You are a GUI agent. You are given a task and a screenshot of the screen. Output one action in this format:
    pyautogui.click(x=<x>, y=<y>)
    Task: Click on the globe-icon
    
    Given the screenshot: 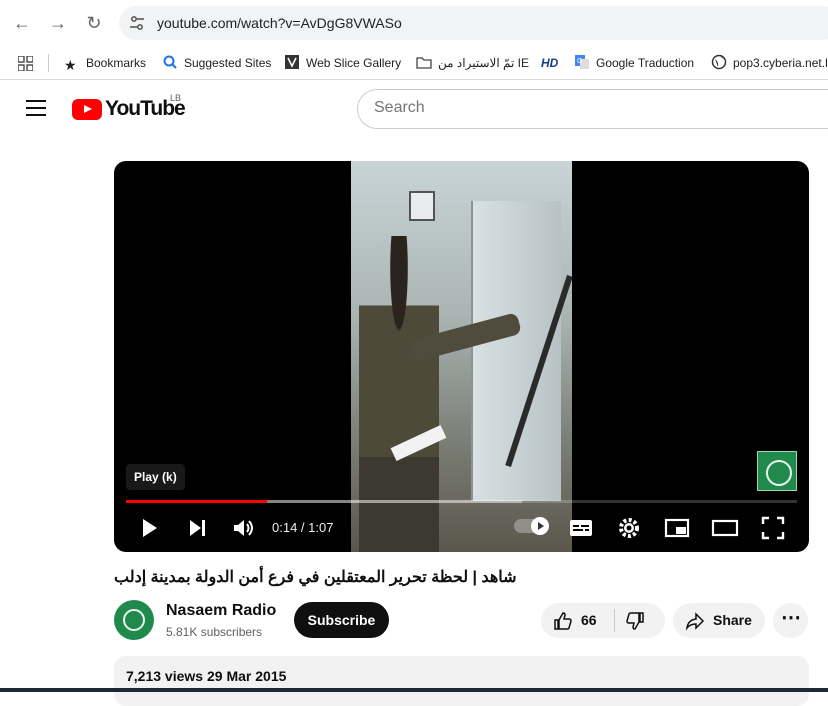 What is the action you would take?
    pyautogui.click(x=719, y=62)
    